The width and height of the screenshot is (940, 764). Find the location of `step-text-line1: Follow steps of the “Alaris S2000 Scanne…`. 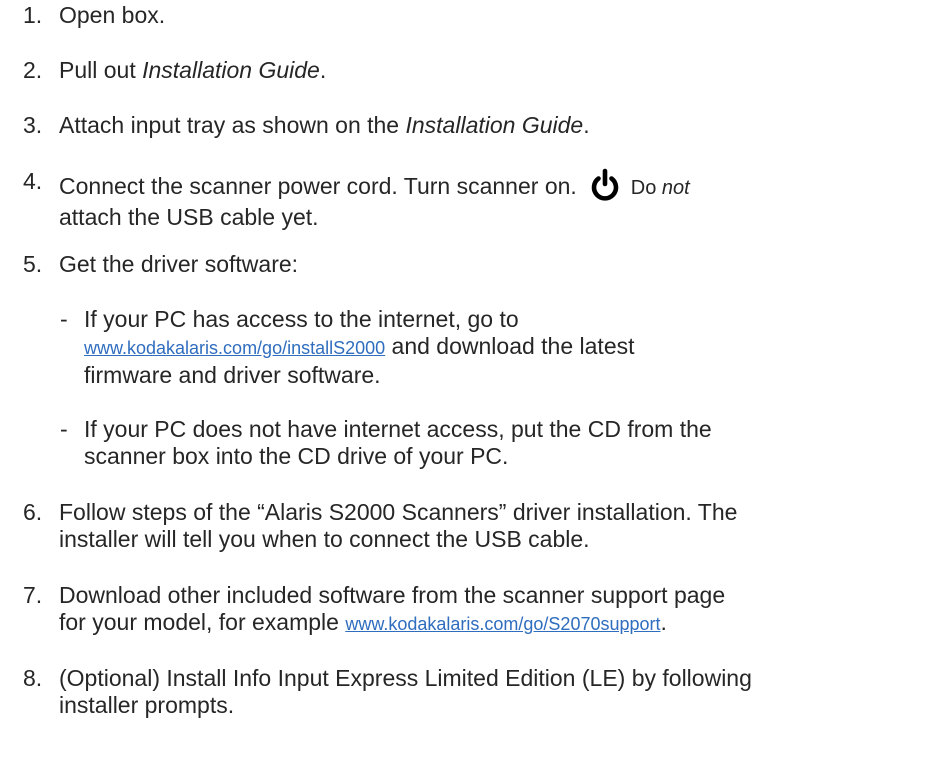

step-text-line1: Follow steps of the “Alaris S2000 Scanne… is located at coordinates (398, 512).